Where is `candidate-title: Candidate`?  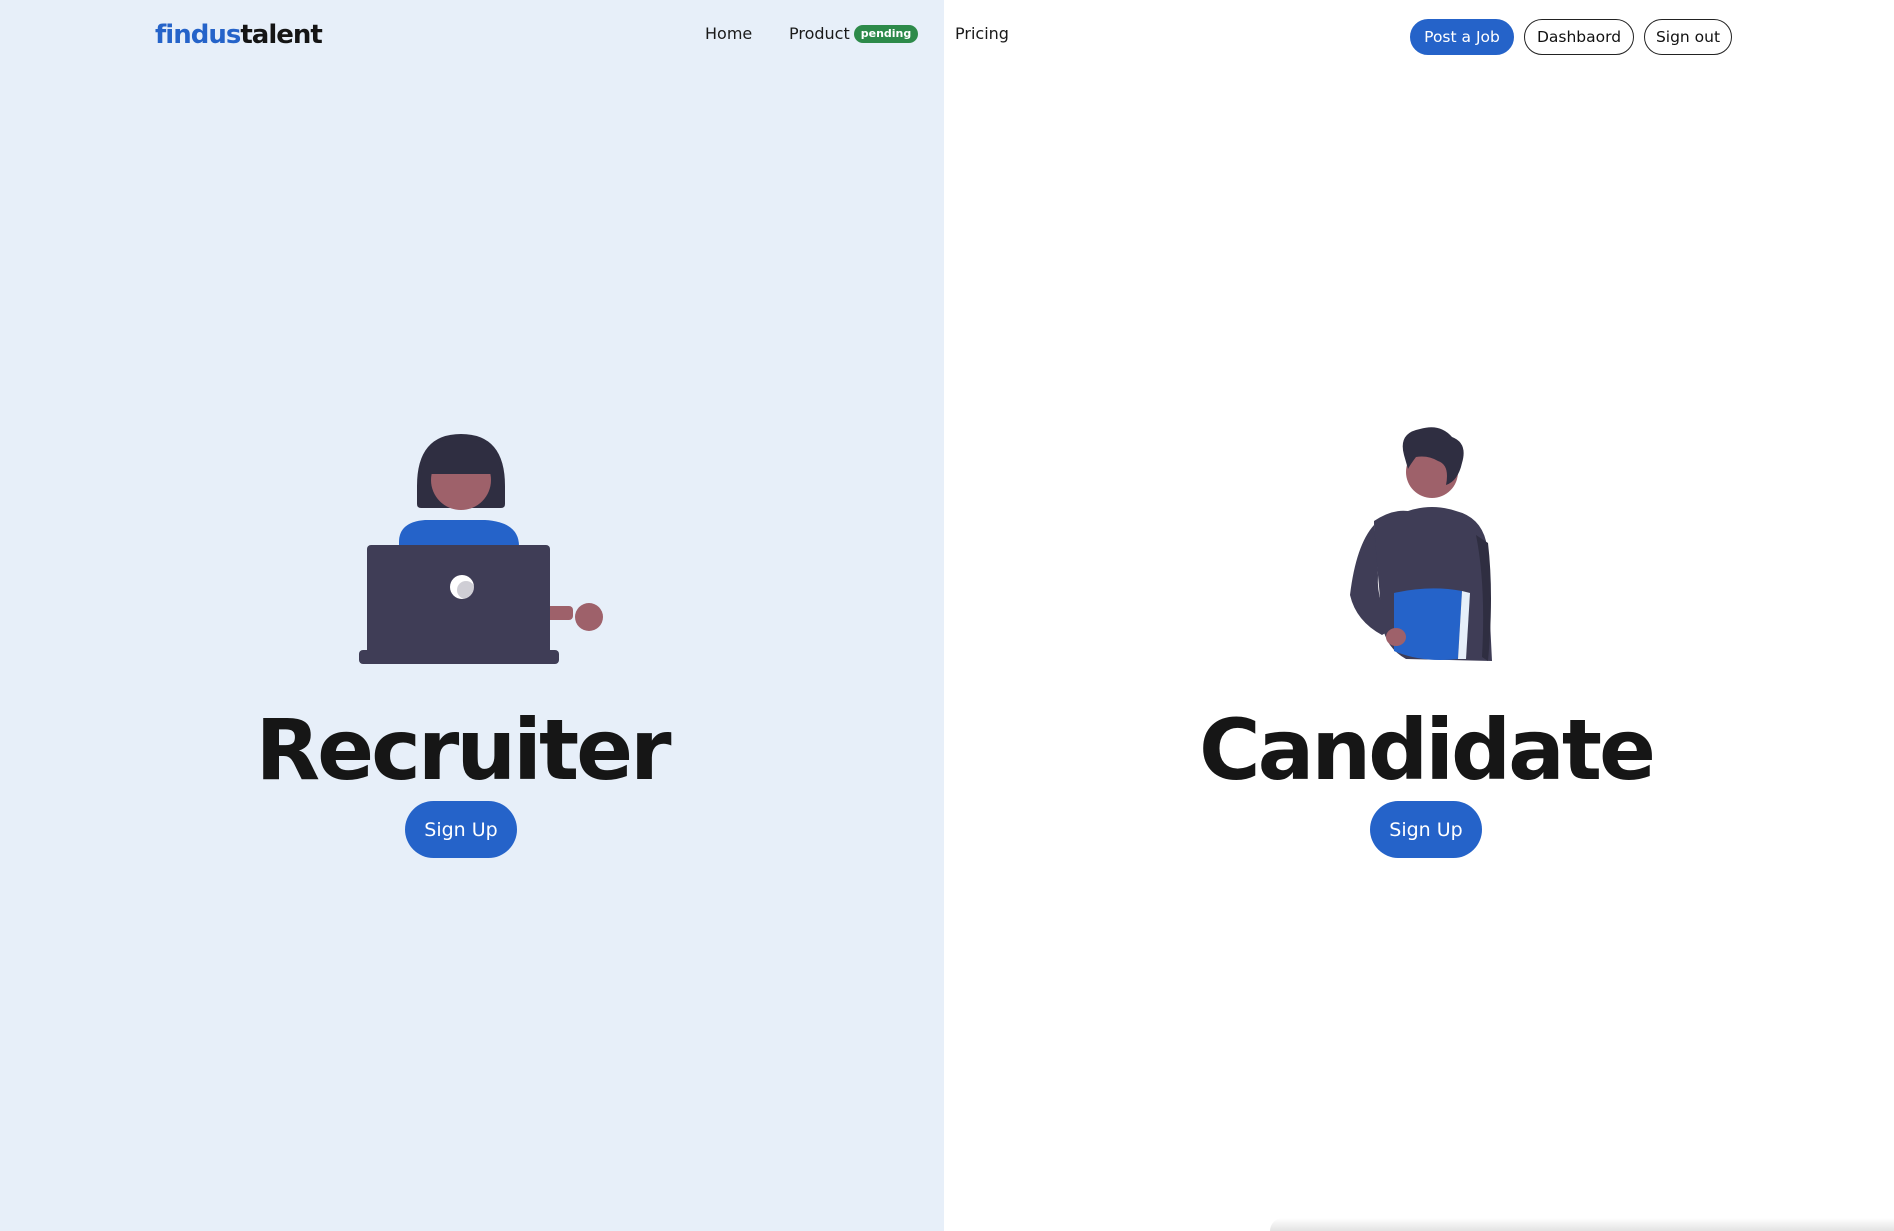 candidate-title: Candidate is located at coordinates (1427, 750).